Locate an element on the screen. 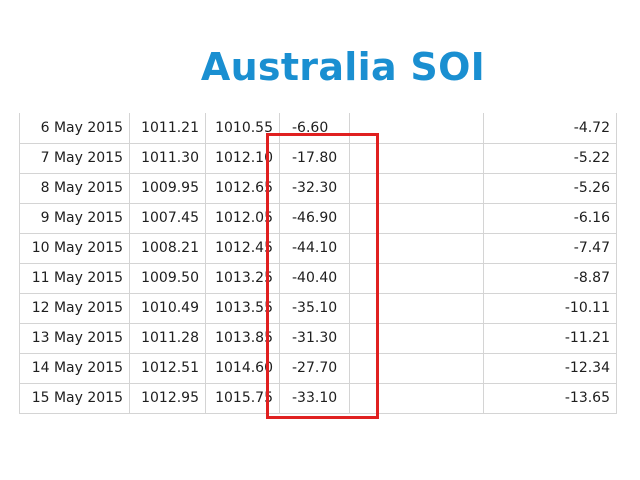 This screenshot has height=480, width=640. darwin-pressure-cell: 1015.75 is located at coordinates (242, 398).